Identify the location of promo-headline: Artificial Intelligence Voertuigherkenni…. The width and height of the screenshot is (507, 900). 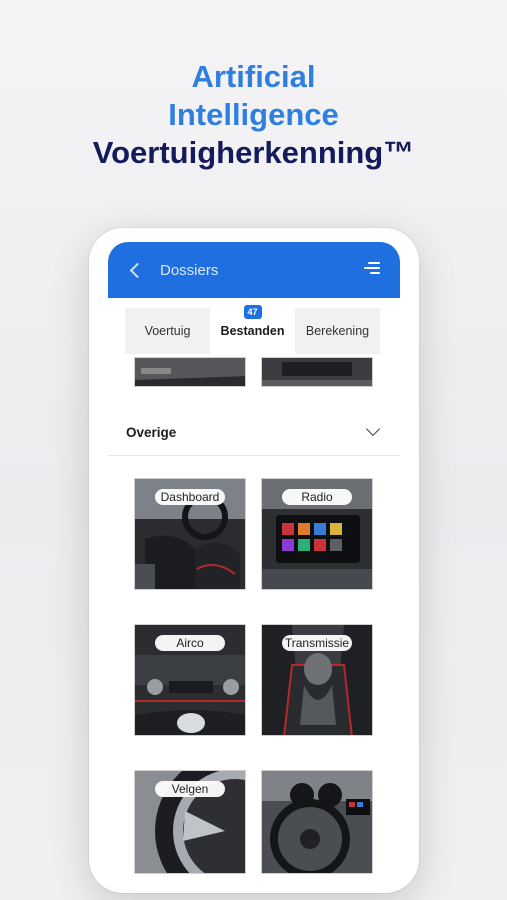
(253, 115).